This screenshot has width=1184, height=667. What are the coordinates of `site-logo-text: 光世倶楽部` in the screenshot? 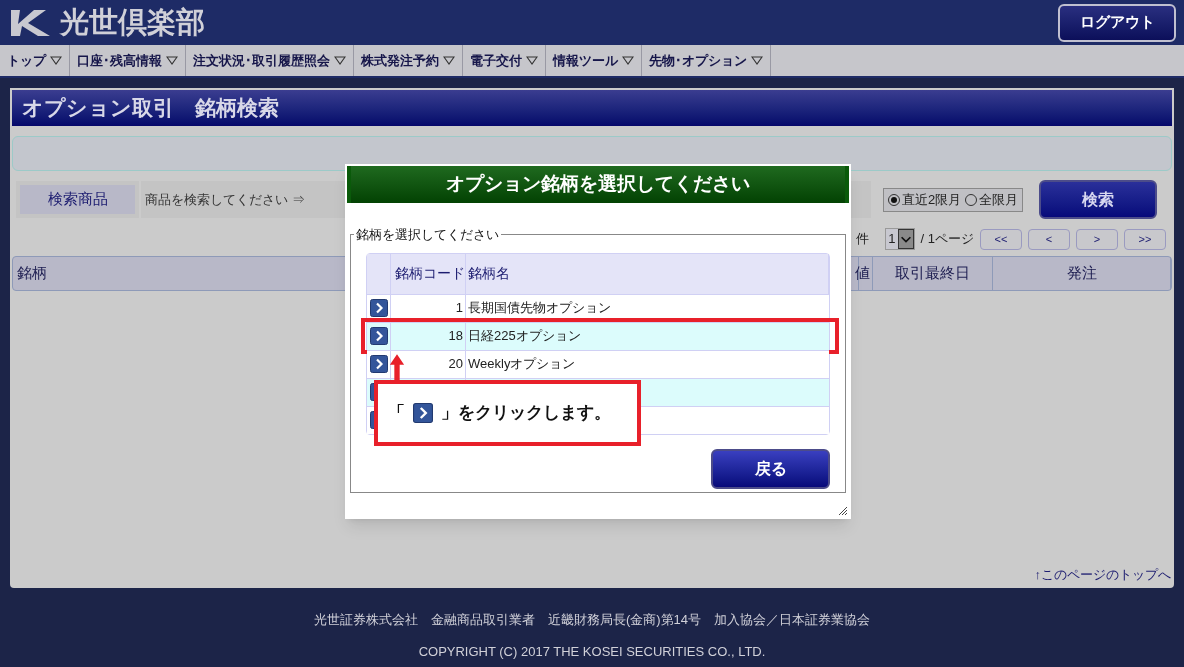 It's located at (132, 22).